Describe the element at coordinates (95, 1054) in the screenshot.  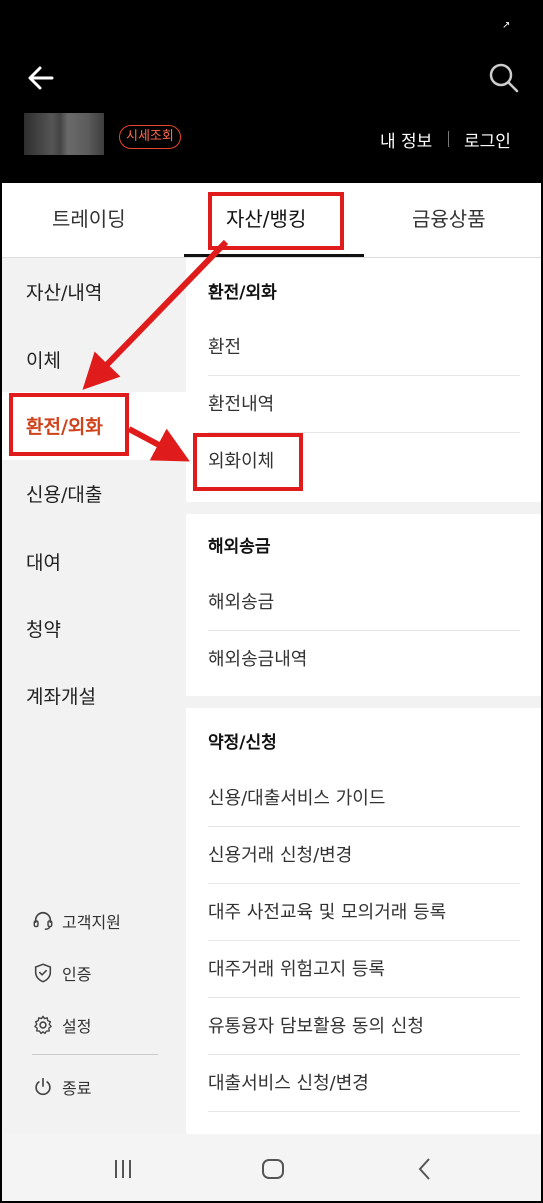
I see `sidebar-divider` at that location.